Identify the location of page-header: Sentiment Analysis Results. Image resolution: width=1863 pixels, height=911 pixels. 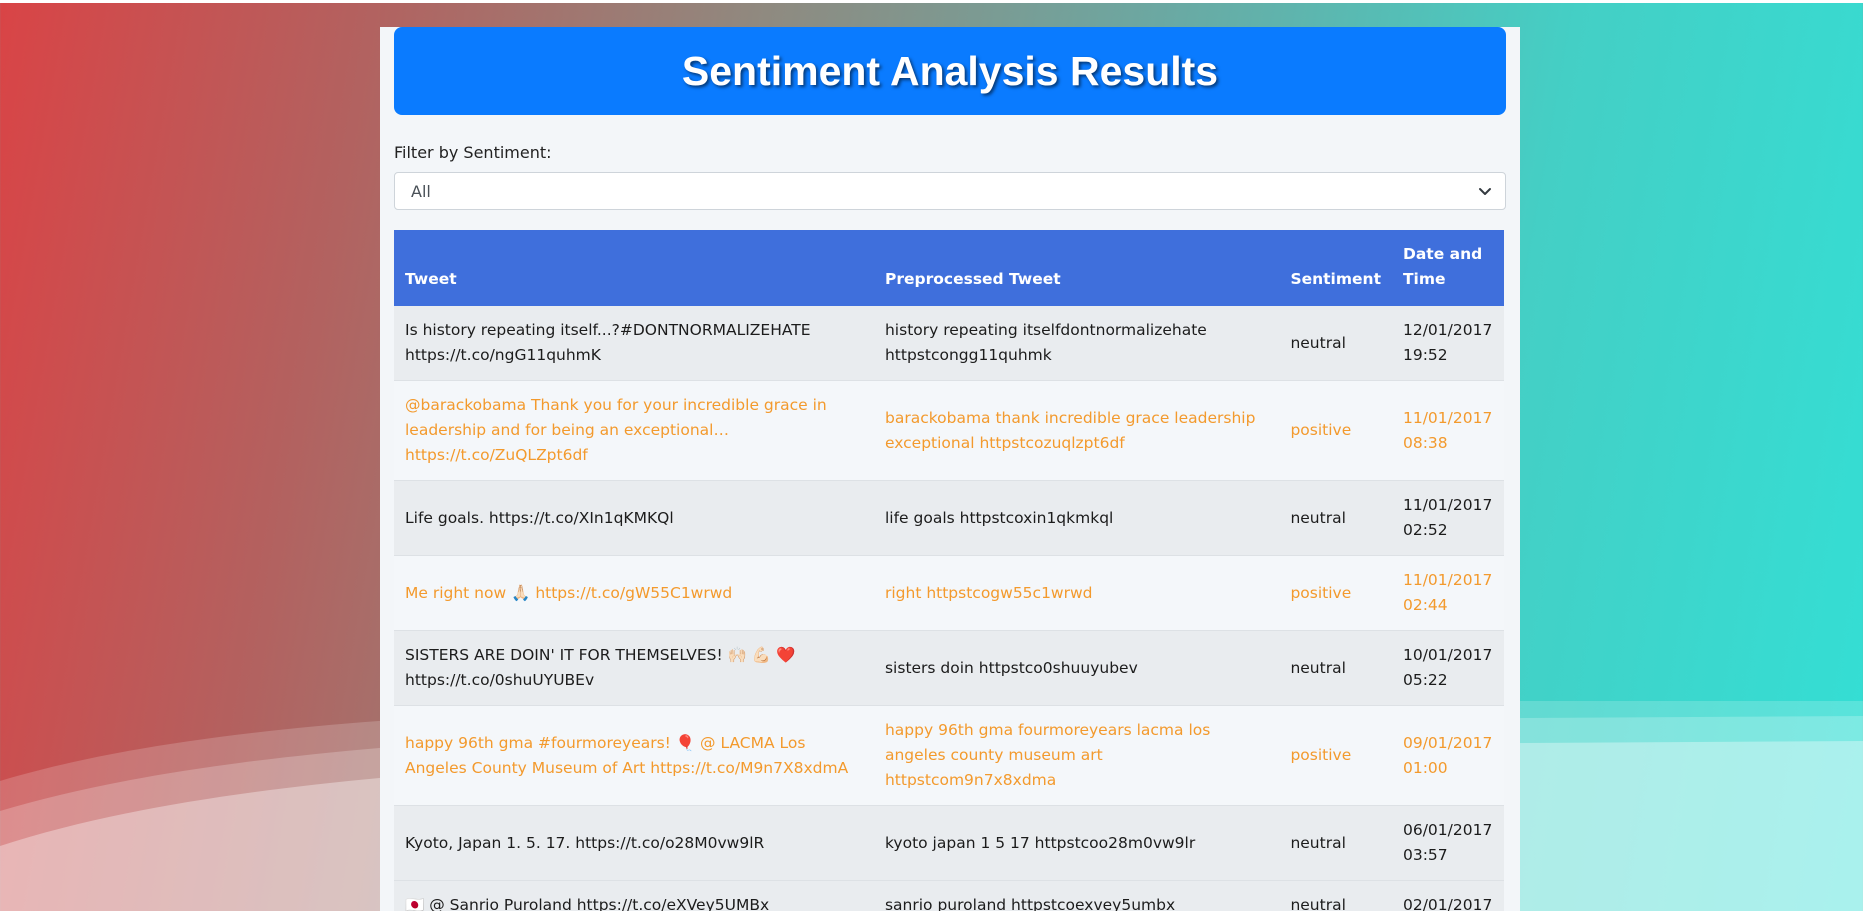
(950, 71).